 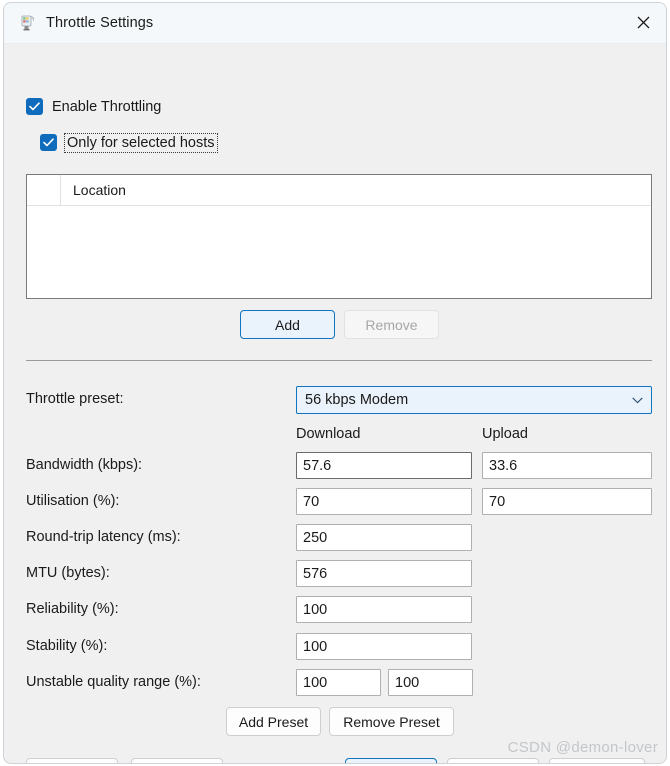 What do you see at coordinates (68, 573) in the screenshot?
I see `mtu-label: MTU (bytes):` at bounding box center [68, 573].